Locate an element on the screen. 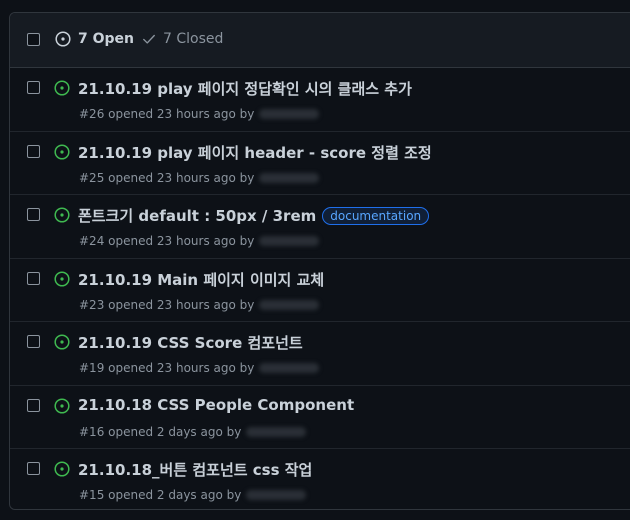 The height and width of the screenshot is (520, 630). issue-meta-text: #16 opened 2 days ago by is located at coordinates (160, 431).